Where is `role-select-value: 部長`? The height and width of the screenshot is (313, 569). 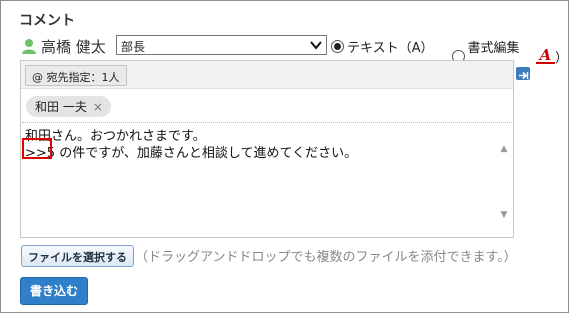
role-select-value: 部長 is located at coordinates (133, 47).